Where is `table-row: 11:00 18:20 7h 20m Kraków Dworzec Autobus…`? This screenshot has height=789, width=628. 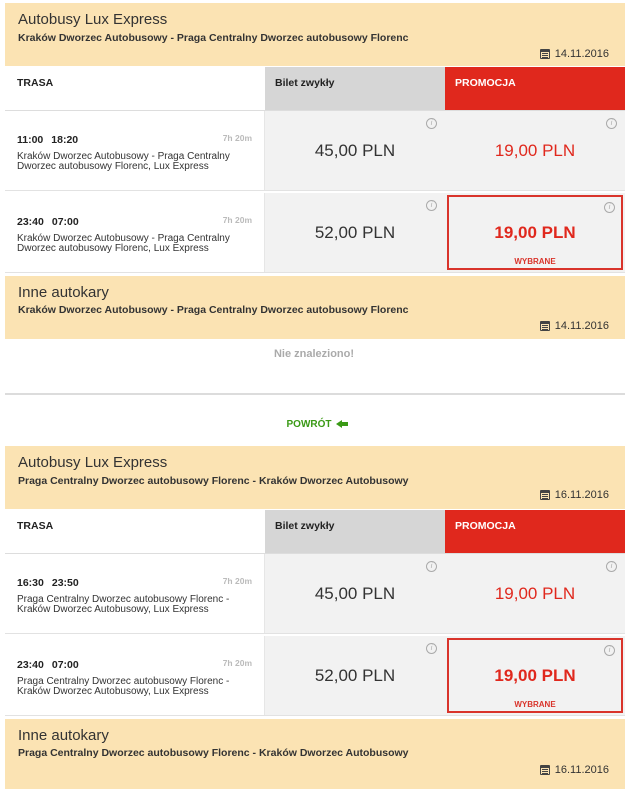
table-row: 11:00 18:20 7h 20m Kraków Dworzec Autobus… is located at coordinates (315, 151).